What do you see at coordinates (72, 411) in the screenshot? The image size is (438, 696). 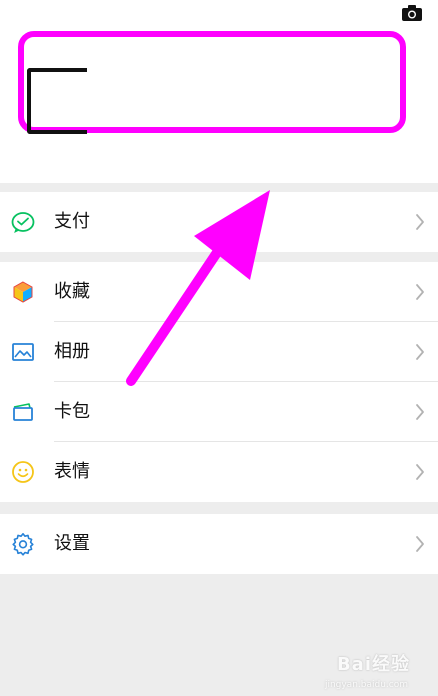 I see `menu-item-label: 卡包` at bounding box center [72, 411].